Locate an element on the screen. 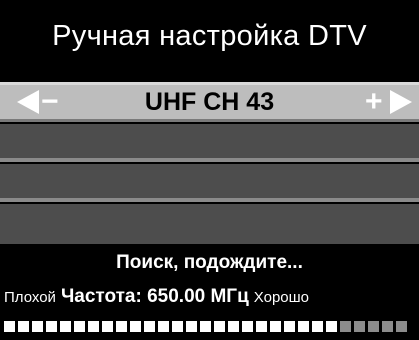 The width and height of the screenshot is (419, 340). signal-good-label: Хорошо is located at coordinates (281, 297).